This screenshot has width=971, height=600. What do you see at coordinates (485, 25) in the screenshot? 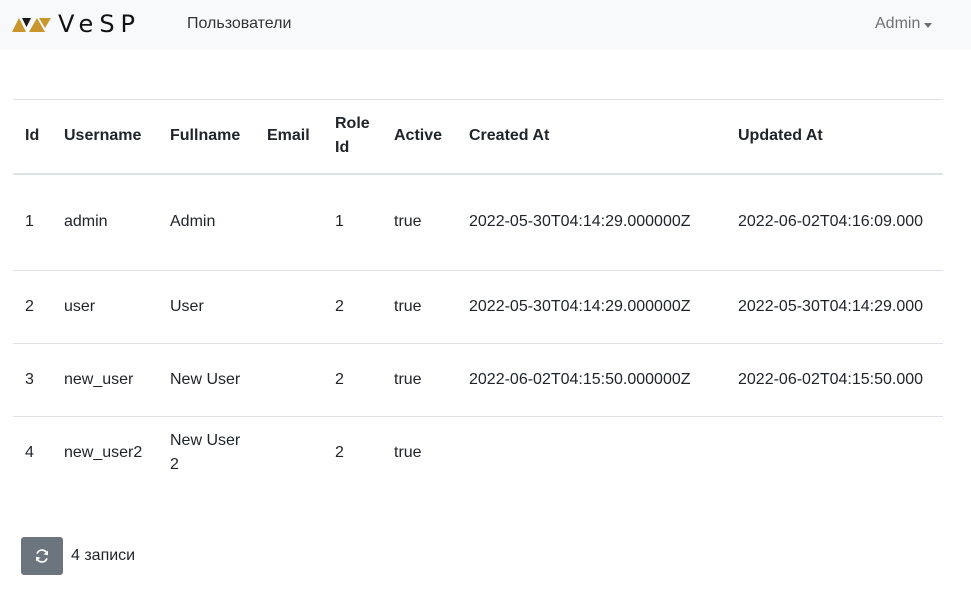
I see `navbar: VeSP Пользователи Admin` at bounding box center [485, 25].